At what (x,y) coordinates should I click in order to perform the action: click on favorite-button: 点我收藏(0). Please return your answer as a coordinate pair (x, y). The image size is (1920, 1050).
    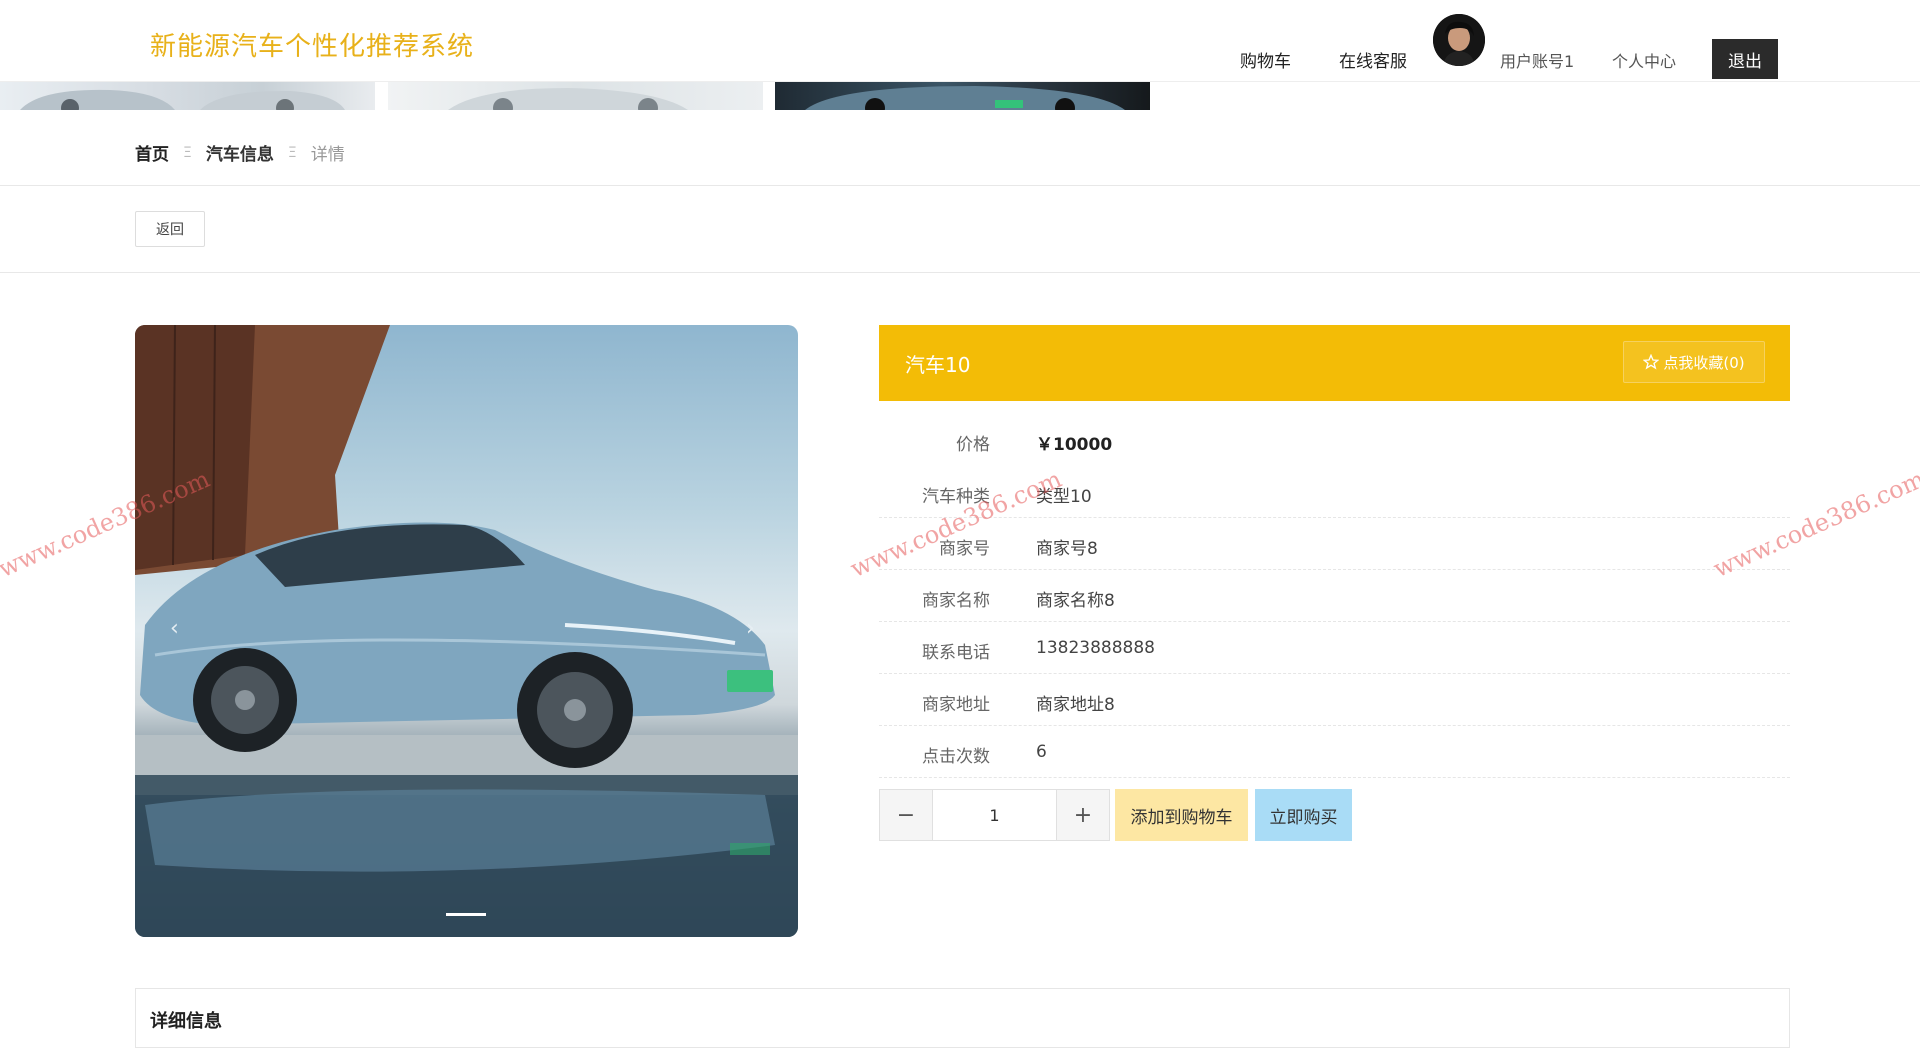
    Looking at the image, I should click on (1694, 362).